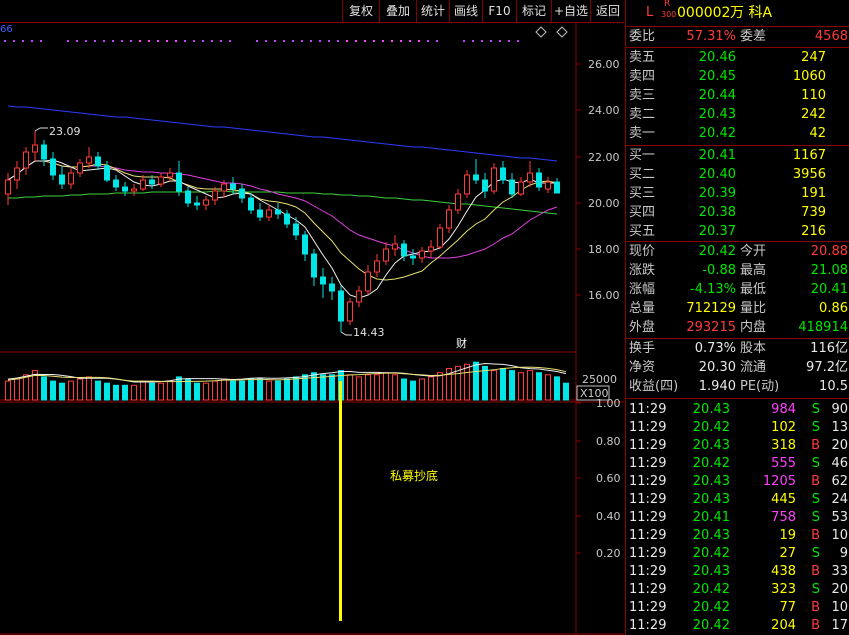 Image resolution: width=849 pixels, height=635 pixels. Describe the element at coordinates (737, 309) in the screenshot. I see `stat-row: 总量 712129 量比 0.86` at that location.